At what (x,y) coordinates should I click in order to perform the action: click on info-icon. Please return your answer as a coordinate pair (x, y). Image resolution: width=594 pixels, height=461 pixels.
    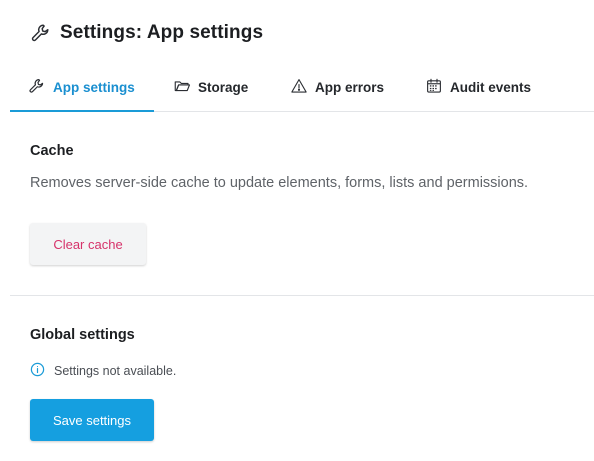
    Looking at the image, I should click on (37, 371).